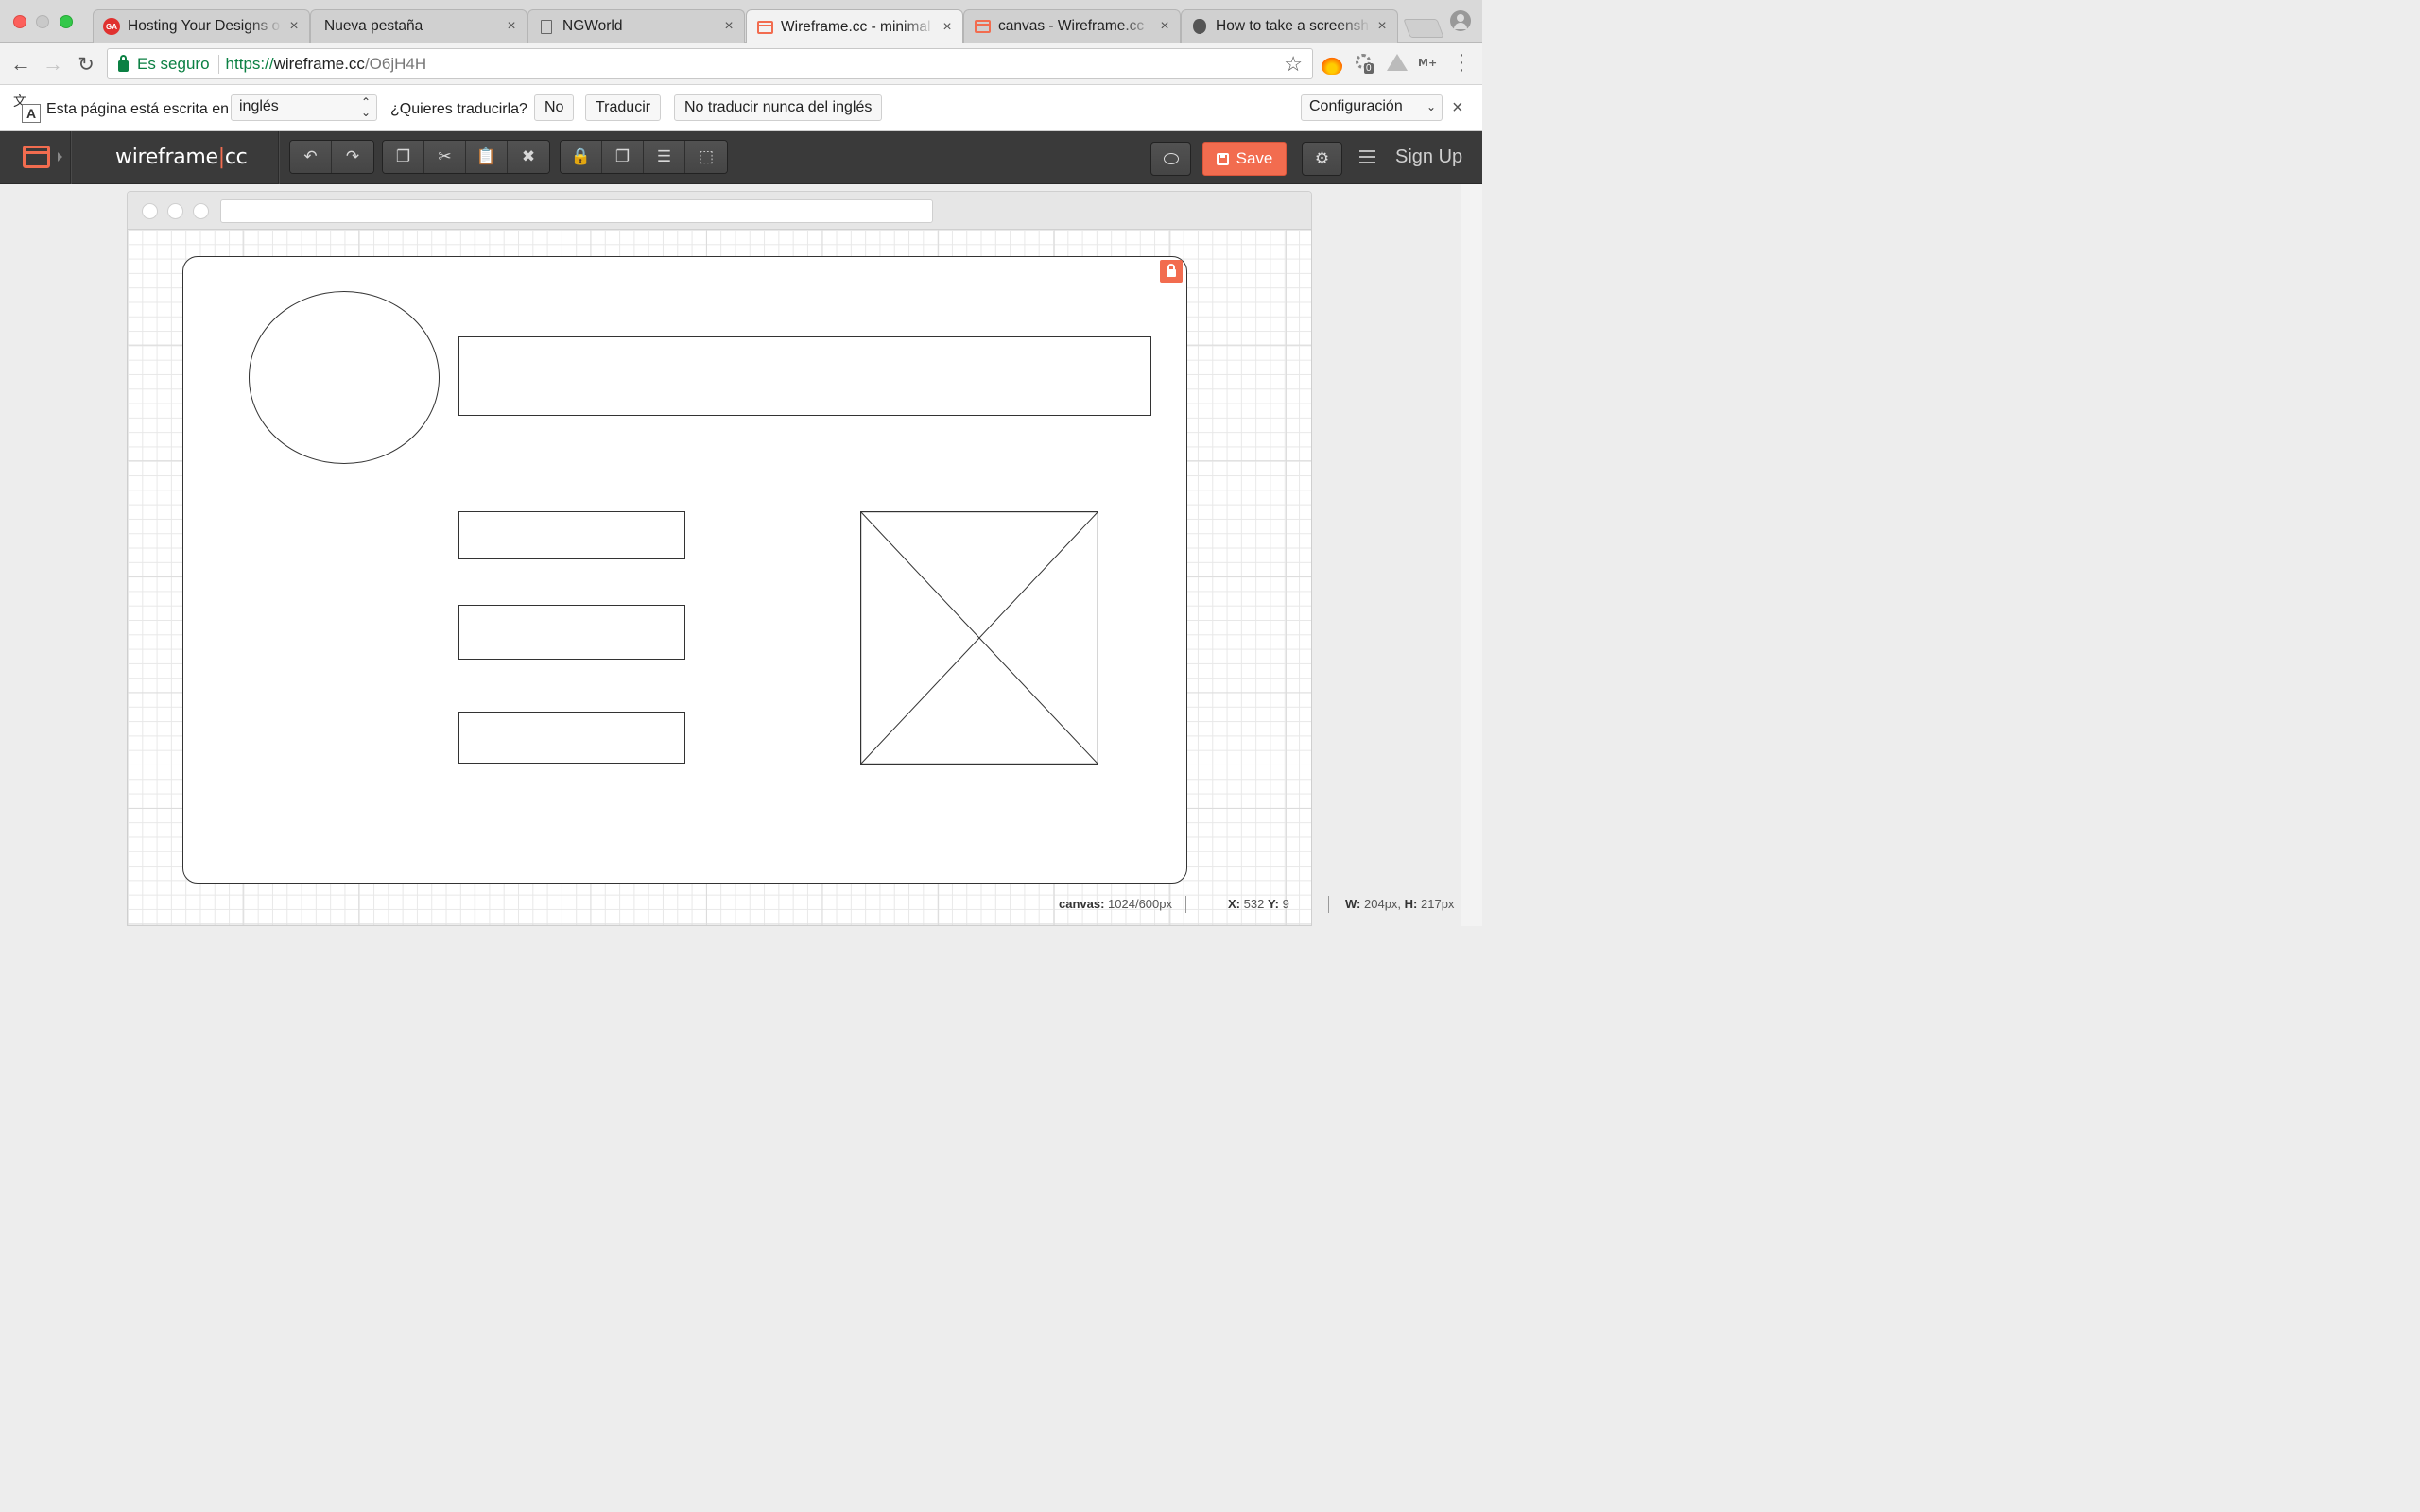 This screenshot has height=1512, width=2420. Describe the element at coordinates (1460, 20) in the screenshot. I see `profile-icon` at that location.